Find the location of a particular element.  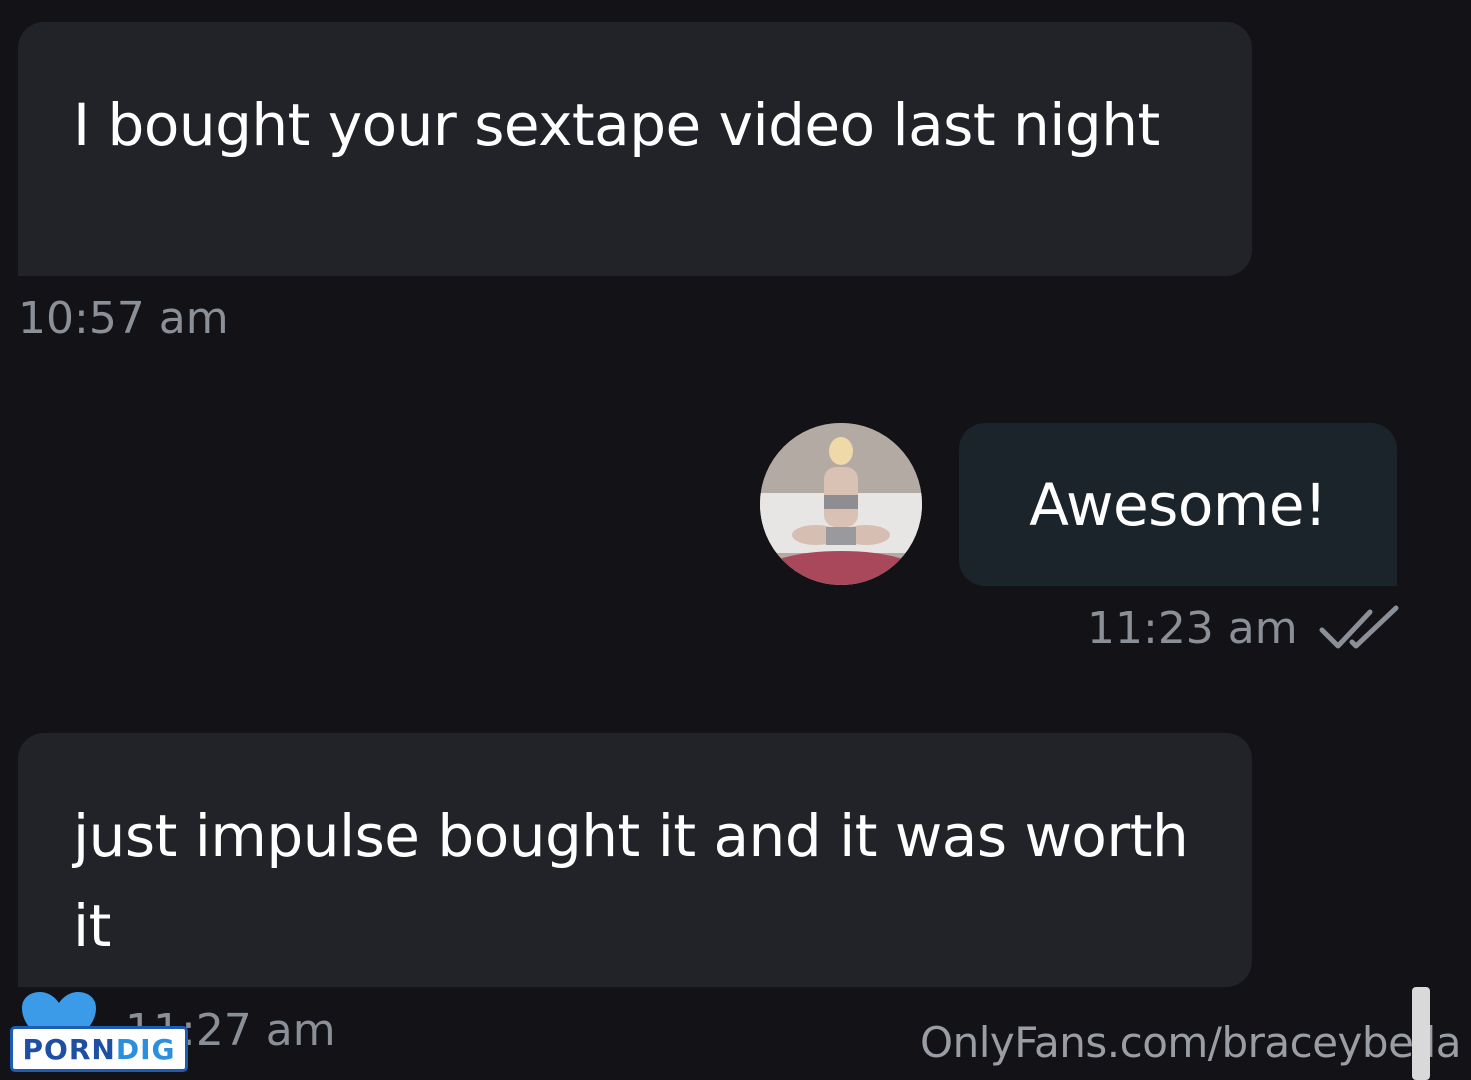

message-bubble-outgoing: Awesome! is located at coordinates (1178, 504).